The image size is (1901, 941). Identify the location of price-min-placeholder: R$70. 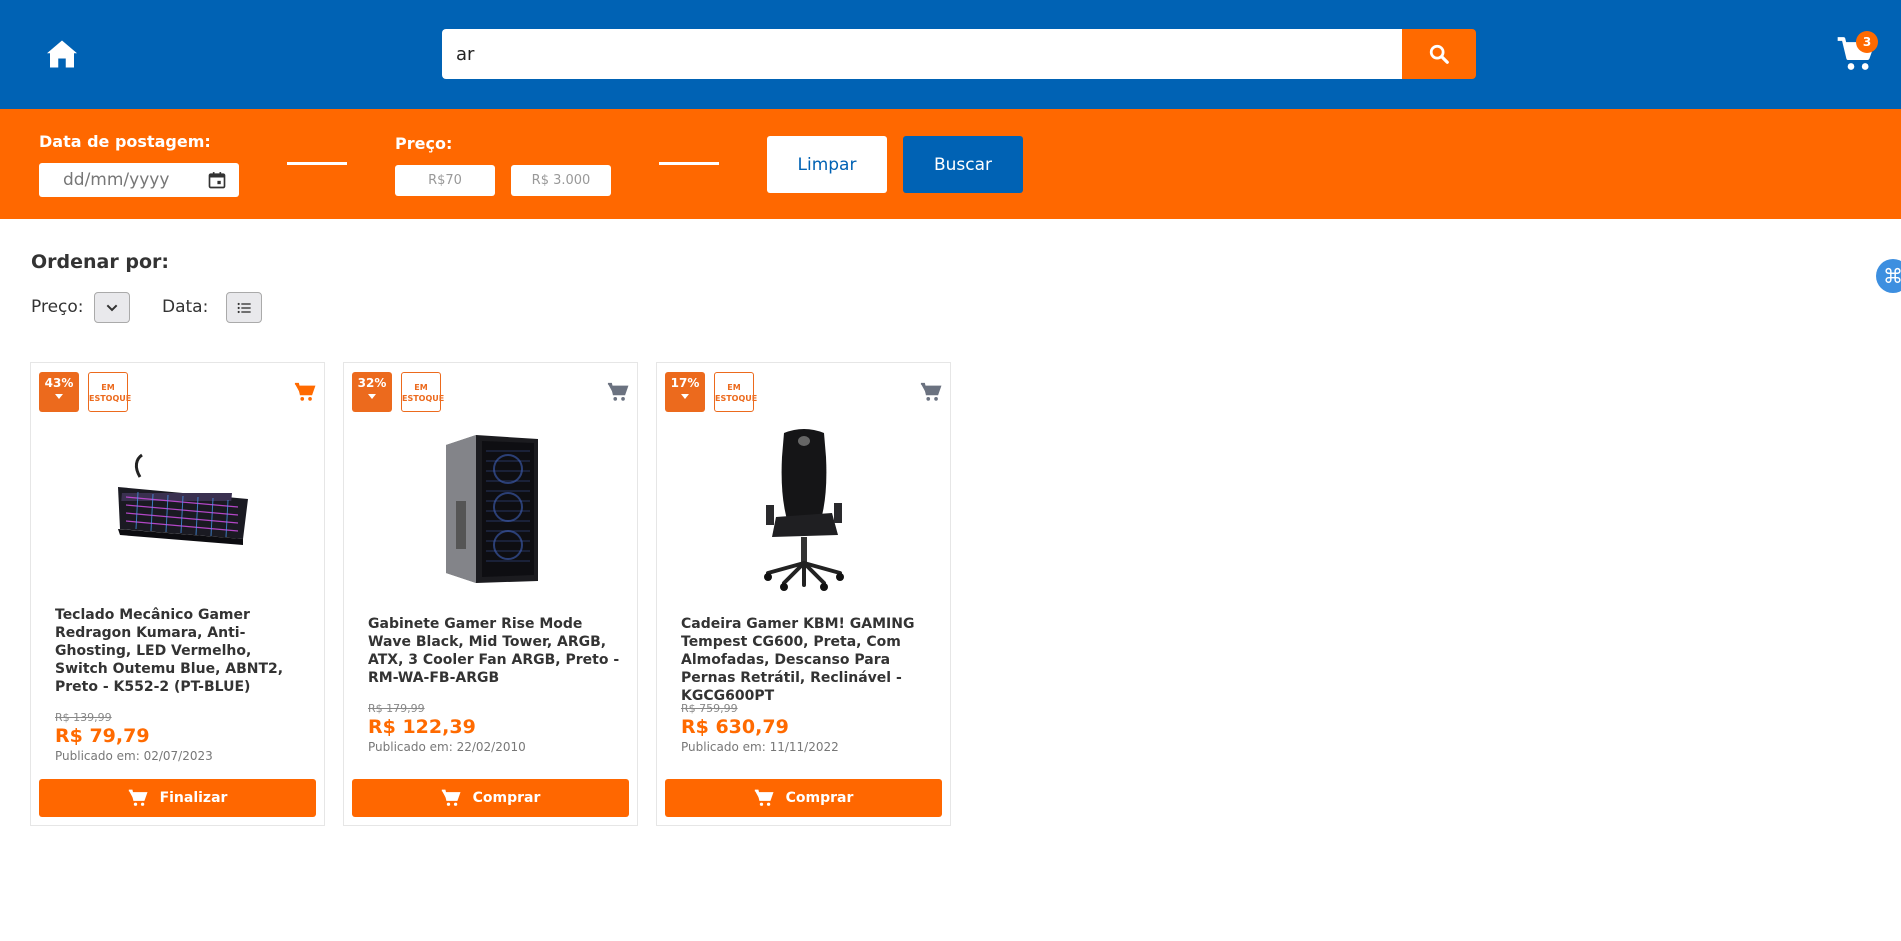
(445, 180).